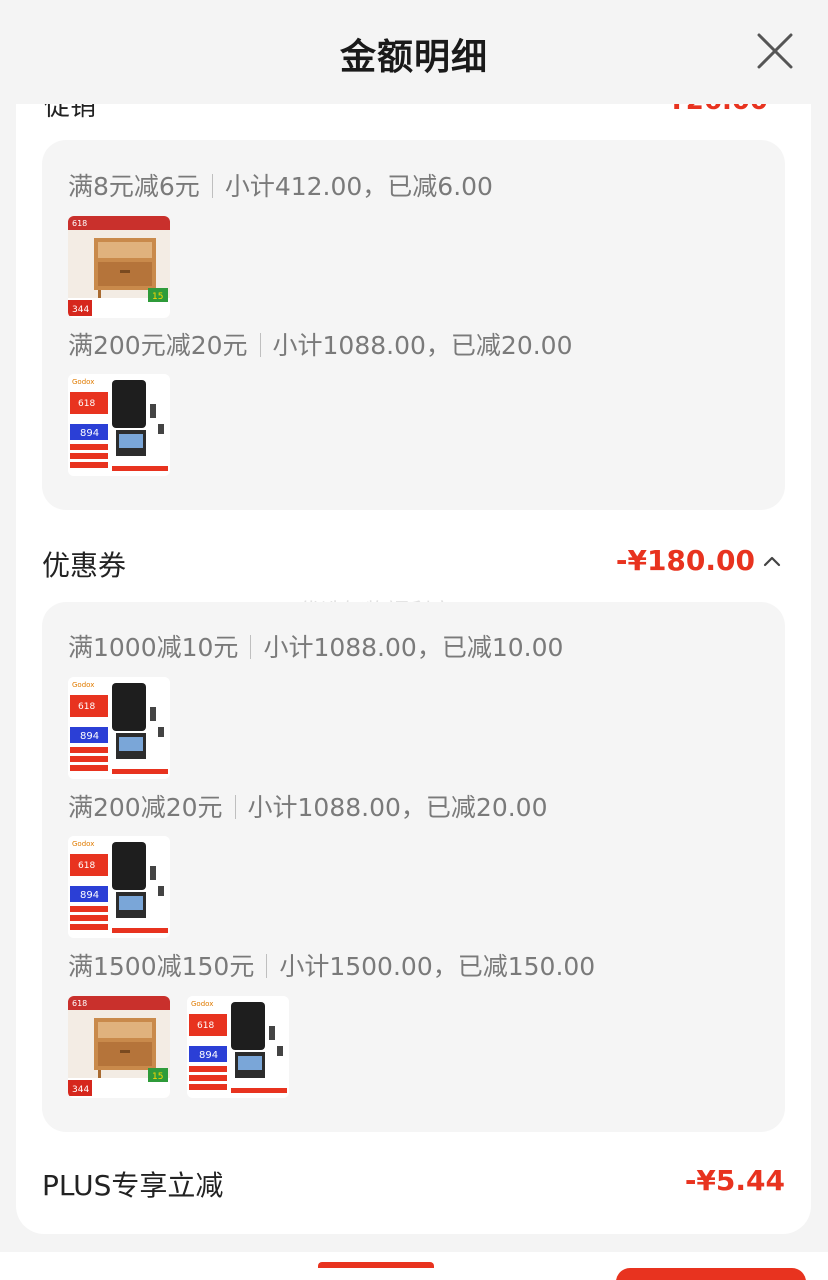  Describe the element at coordinates (422, 345) in the screenshot. I see `promo-rule-2-summary: 小计1088.00，已减20.00` at that location.